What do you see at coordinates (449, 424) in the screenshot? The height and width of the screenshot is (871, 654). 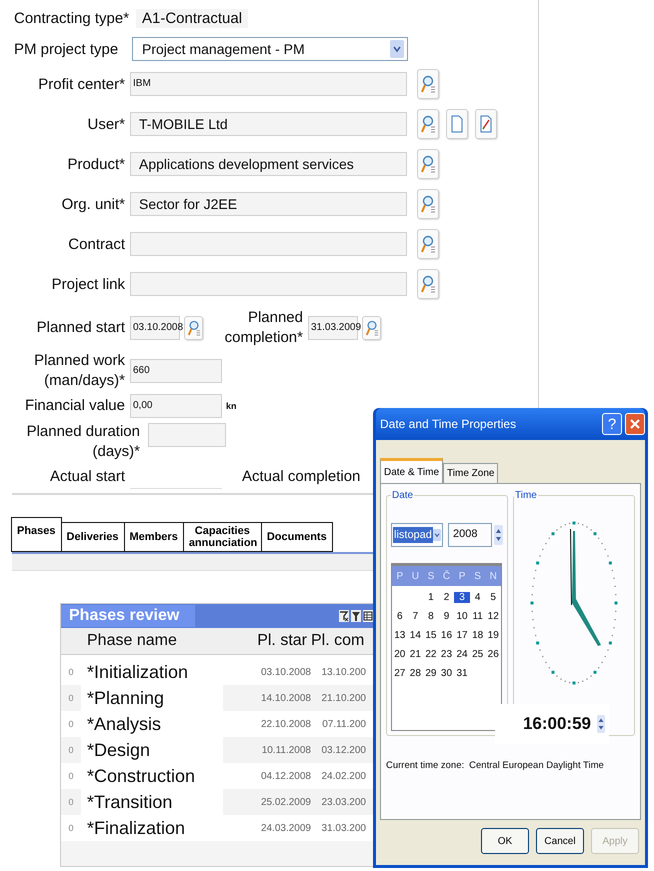 I see `window-title: Date and Time Properties` at bounding box center [449, 424].